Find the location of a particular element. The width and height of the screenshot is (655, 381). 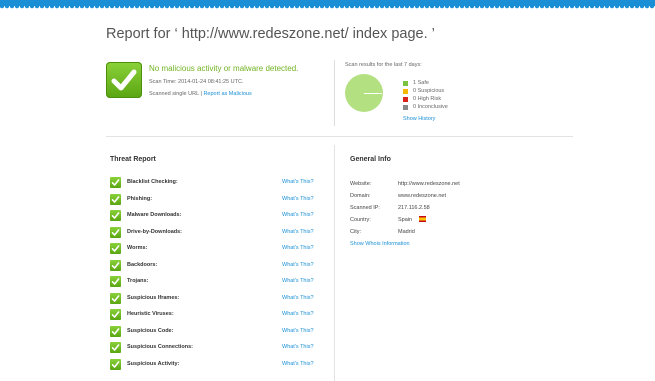

info-label: Scanned IP: is located at coordinates (365, 208).